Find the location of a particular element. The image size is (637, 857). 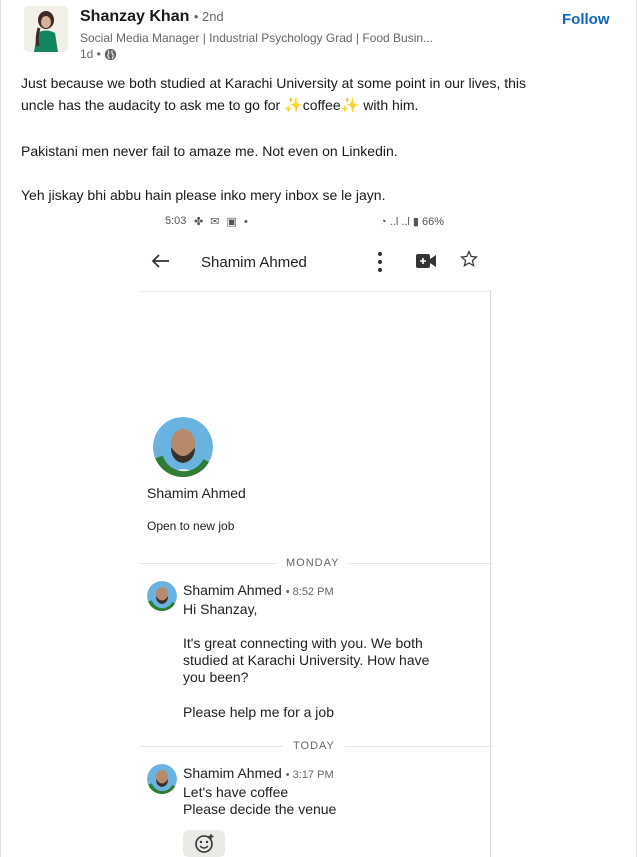

message-line: you been? is located at coordinates (216, 677).